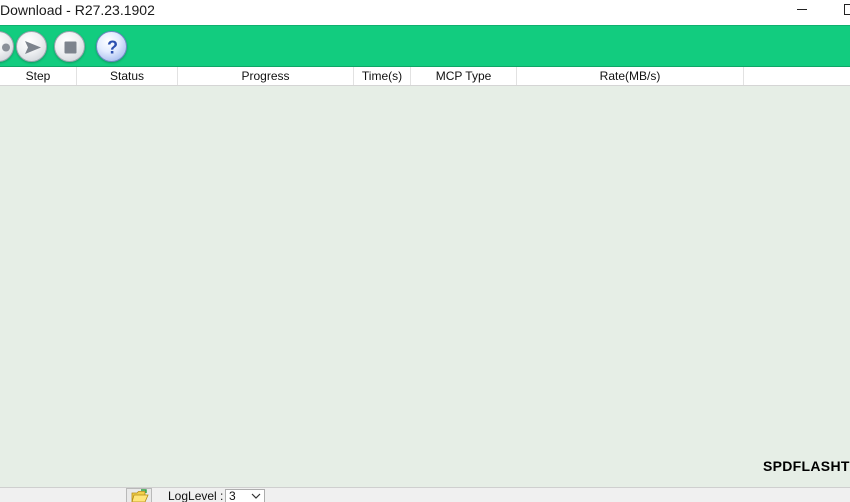  What do you see at coordinates (425, 46) in the screenshot?
I see `toolbar: ?` at bounding box center [425, 46].